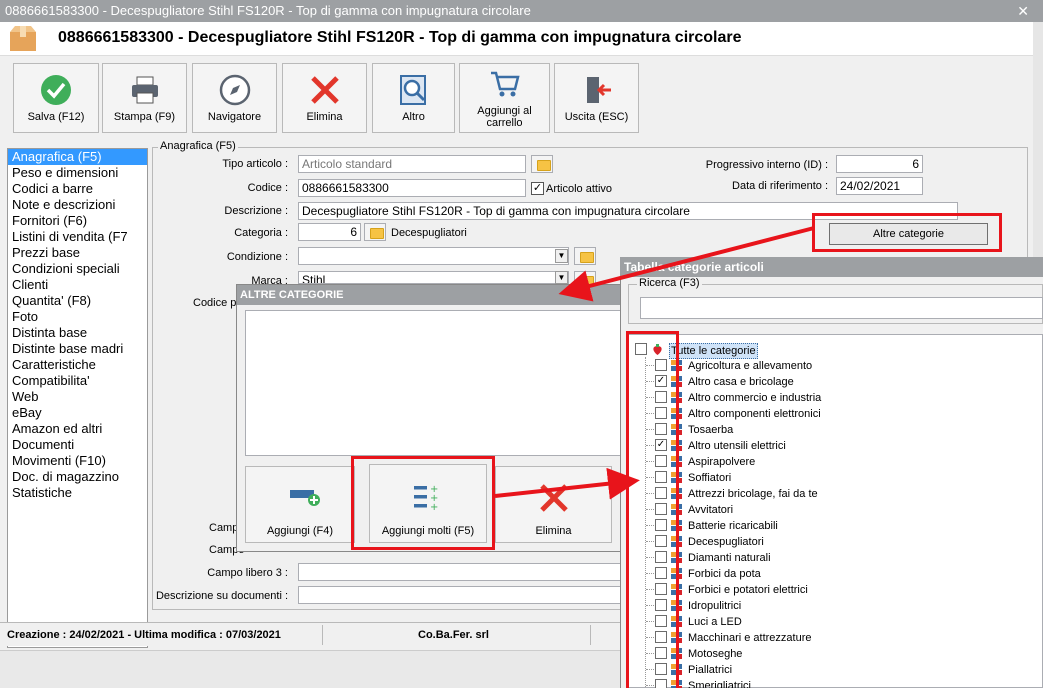 The height and width of the screenshot is (688, 1043). I want to click on codice-field: 0886661583300, so click(412, 188).